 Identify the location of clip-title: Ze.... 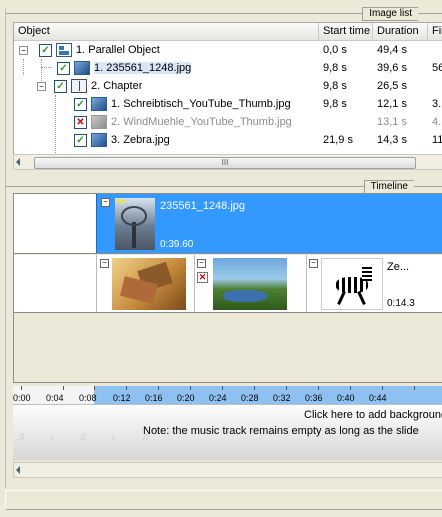
(398, 267).